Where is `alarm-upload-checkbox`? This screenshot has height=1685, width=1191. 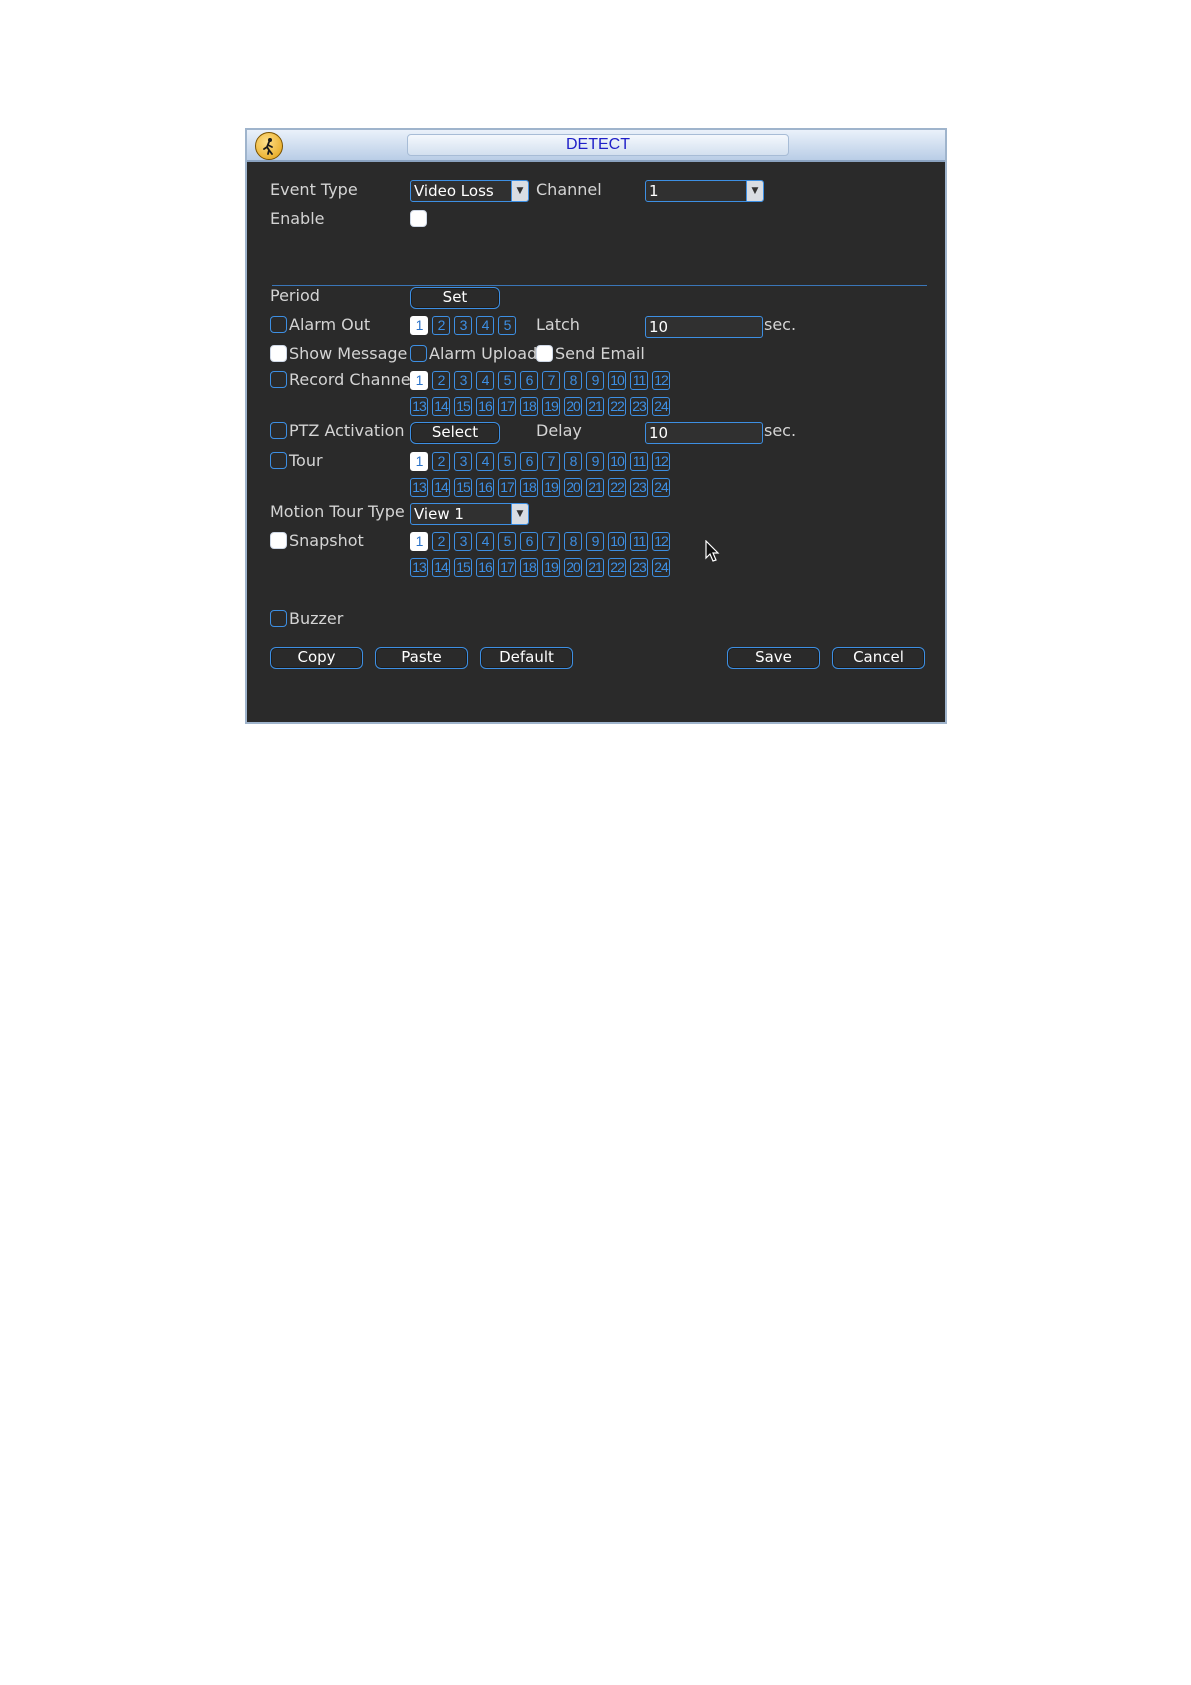 alarm-upload-checkbox is located at coordinates (418, 353).